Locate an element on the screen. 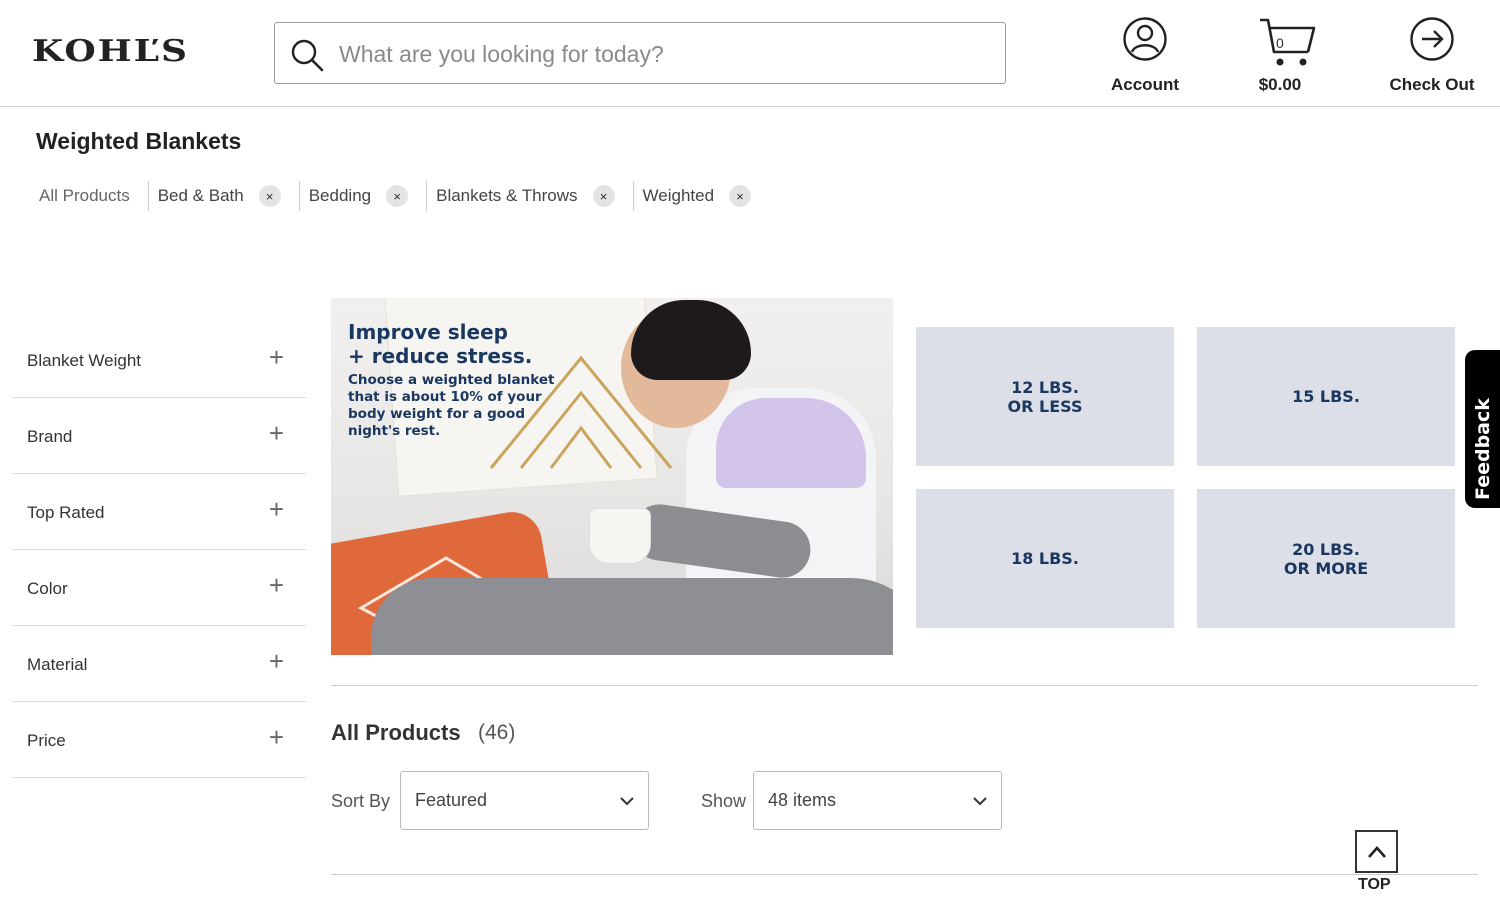 Image resolution: width=1500 pixels, height=901 pixels. filter-blanket-weight: Blanket Weight + is located at coordinates (159, 360).